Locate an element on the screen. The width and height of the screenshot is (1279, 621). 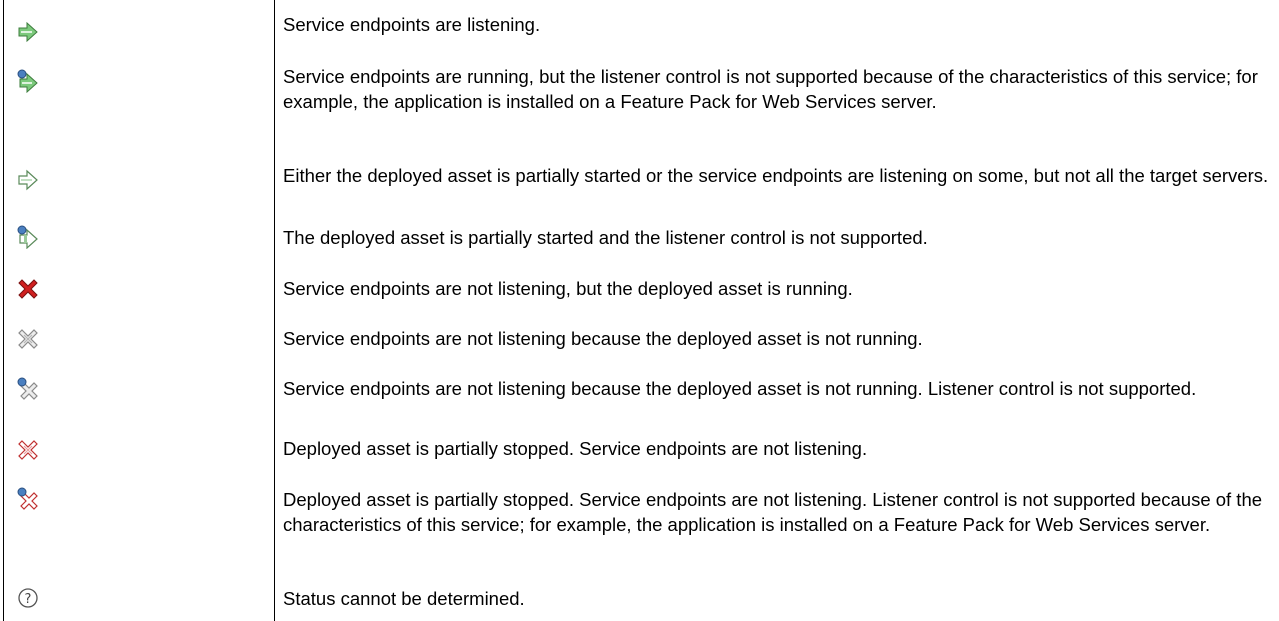
stopped-red-icon is located at coordinates (28, 289).